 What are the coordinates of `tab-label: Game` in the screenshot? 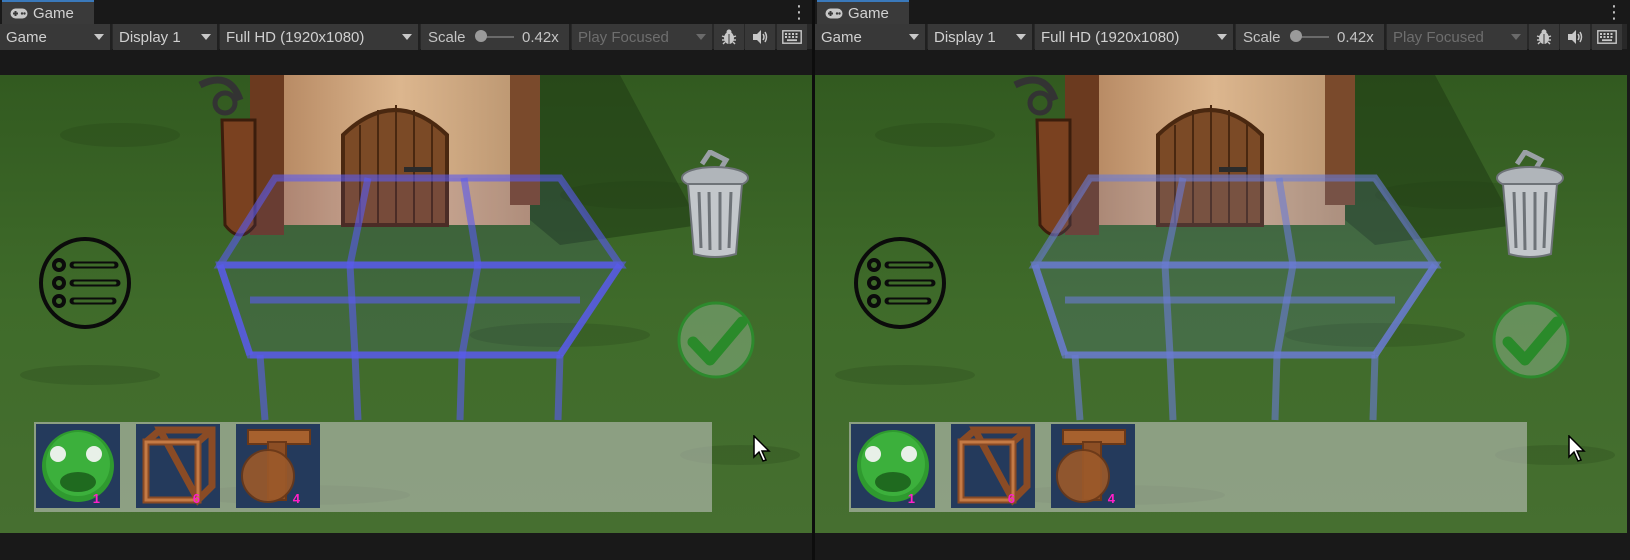 It's located at (868, 13).